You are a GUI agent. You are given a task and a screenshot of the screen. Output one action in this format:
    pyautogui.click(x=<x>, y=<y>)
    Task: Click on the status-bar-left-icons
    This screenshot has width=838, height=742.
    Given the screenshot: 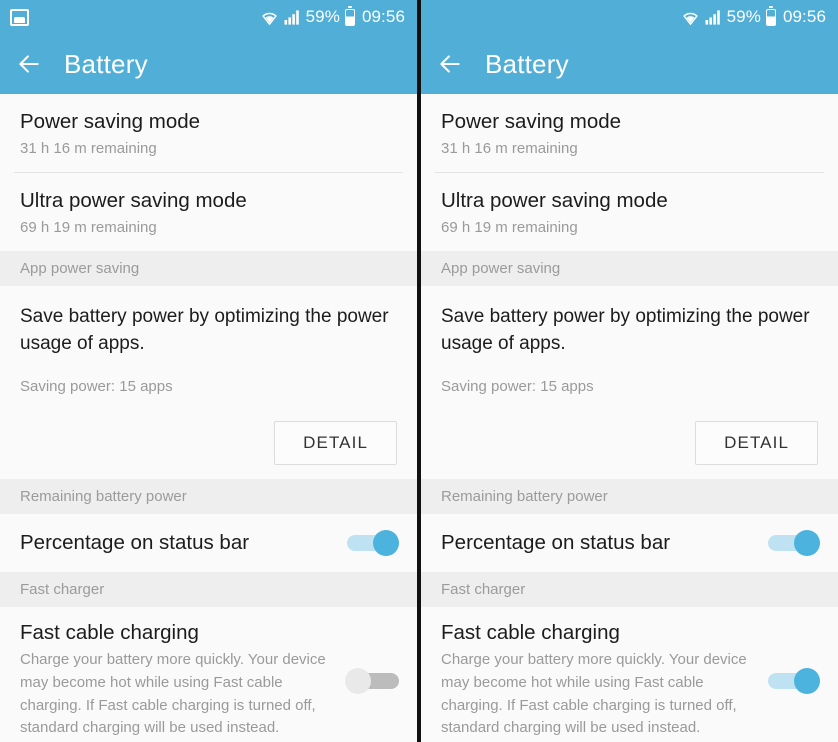 What is the action you would take?
    pyautogui.click(x=135, y=17)
    